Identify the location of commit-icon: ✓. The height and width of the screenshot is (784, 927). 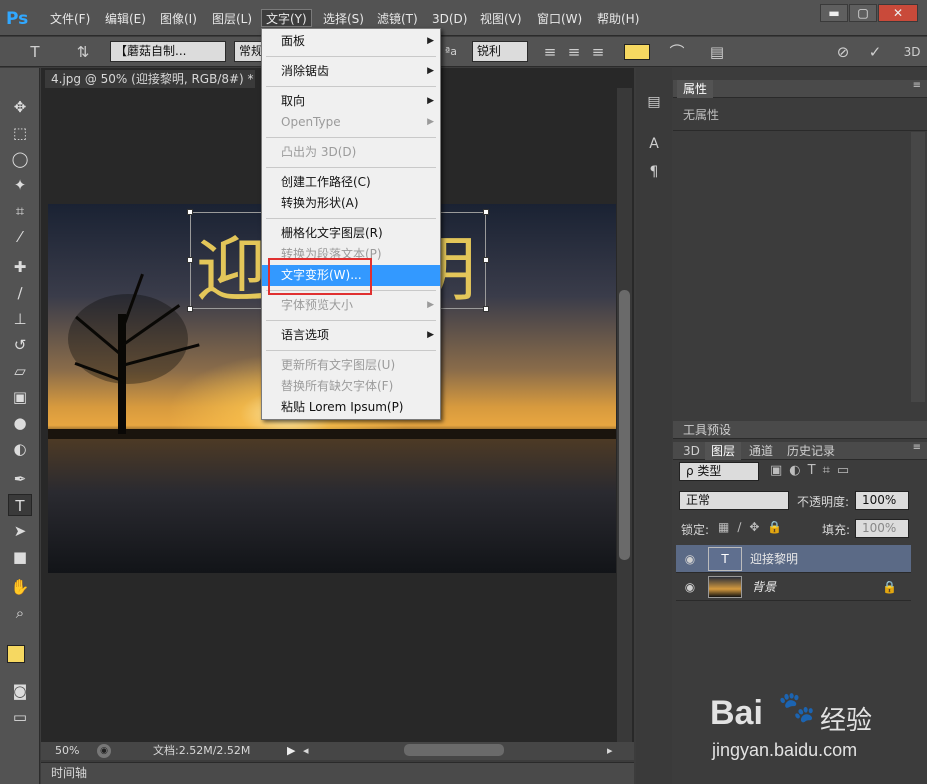
(875, 52).